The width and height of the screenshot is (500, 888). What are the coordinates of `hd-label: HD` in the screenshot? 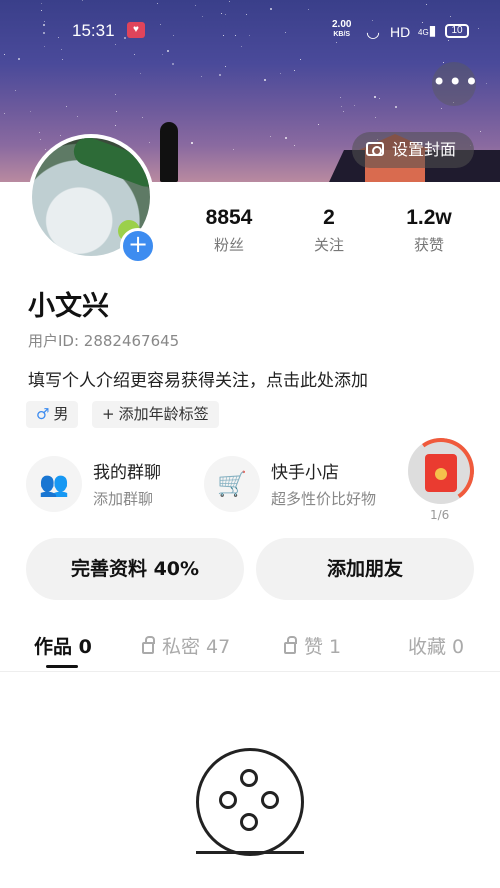 It's located at (400, 32).